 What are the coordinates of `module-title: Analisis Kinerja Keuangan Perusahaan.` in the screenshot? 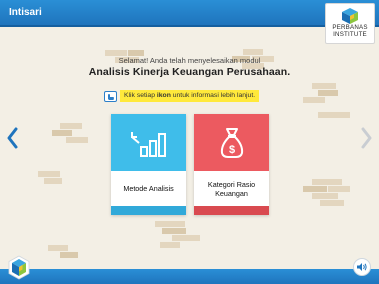 It's located at (189, 72).